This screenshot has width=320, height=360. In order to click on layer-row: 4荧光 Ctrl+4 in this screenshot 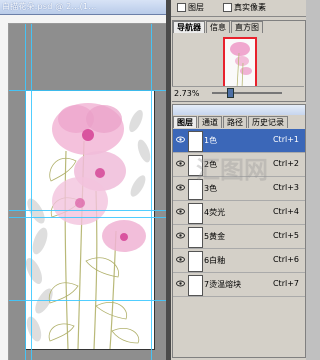, I will do `click(239, 213)`.